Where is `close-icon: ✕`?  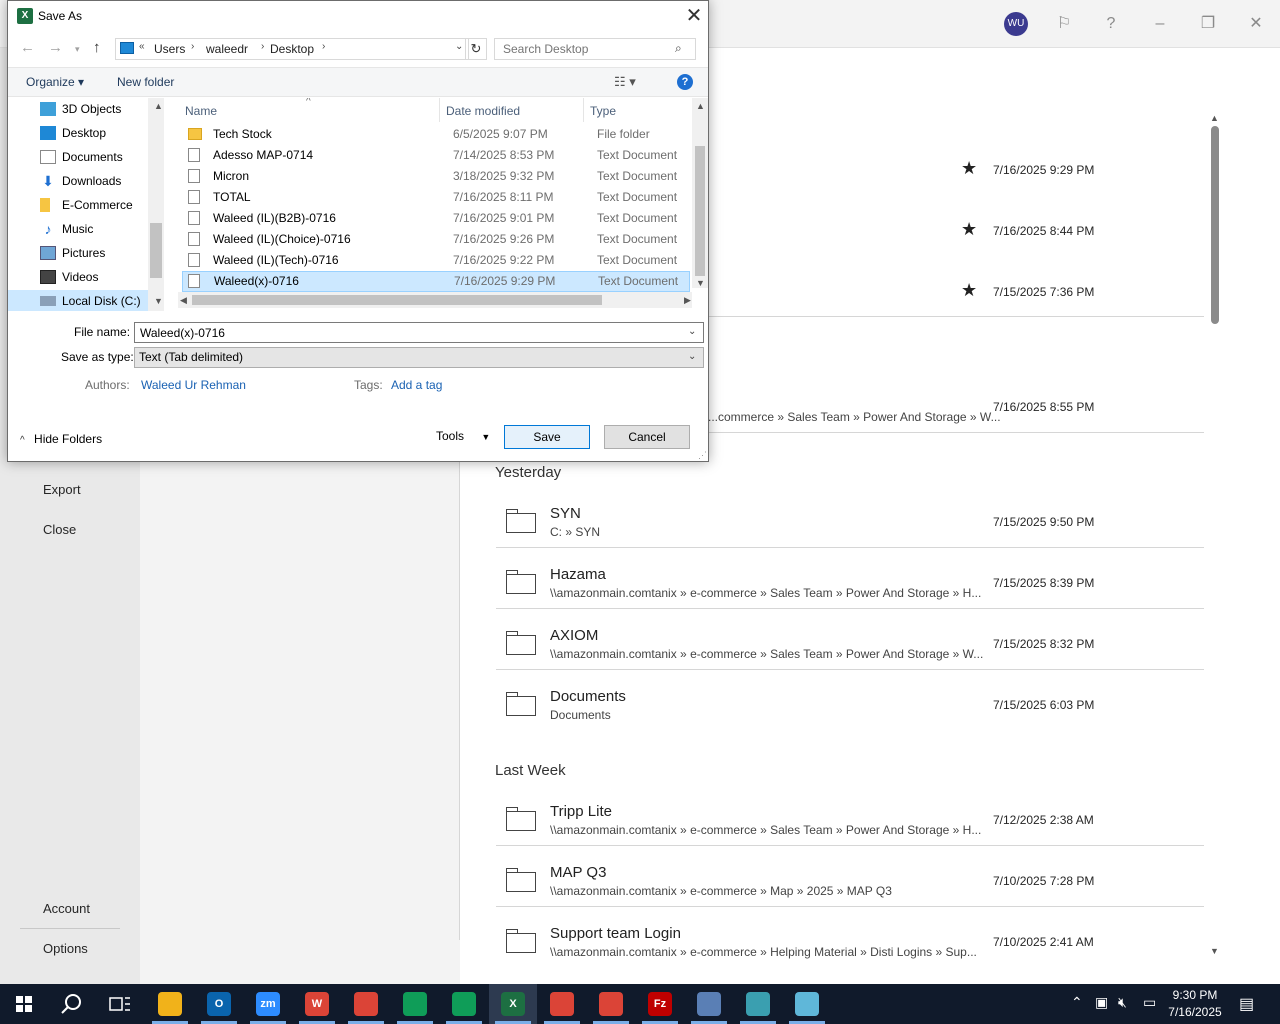
close-icon: ✕ is located at coordinates (1256, 24).